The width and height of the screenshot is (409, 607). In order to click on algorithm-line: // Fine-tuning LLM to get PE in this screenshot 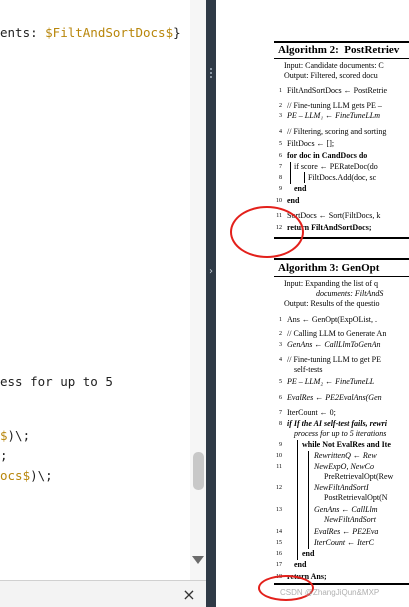, I will do `click(334, 359)`.